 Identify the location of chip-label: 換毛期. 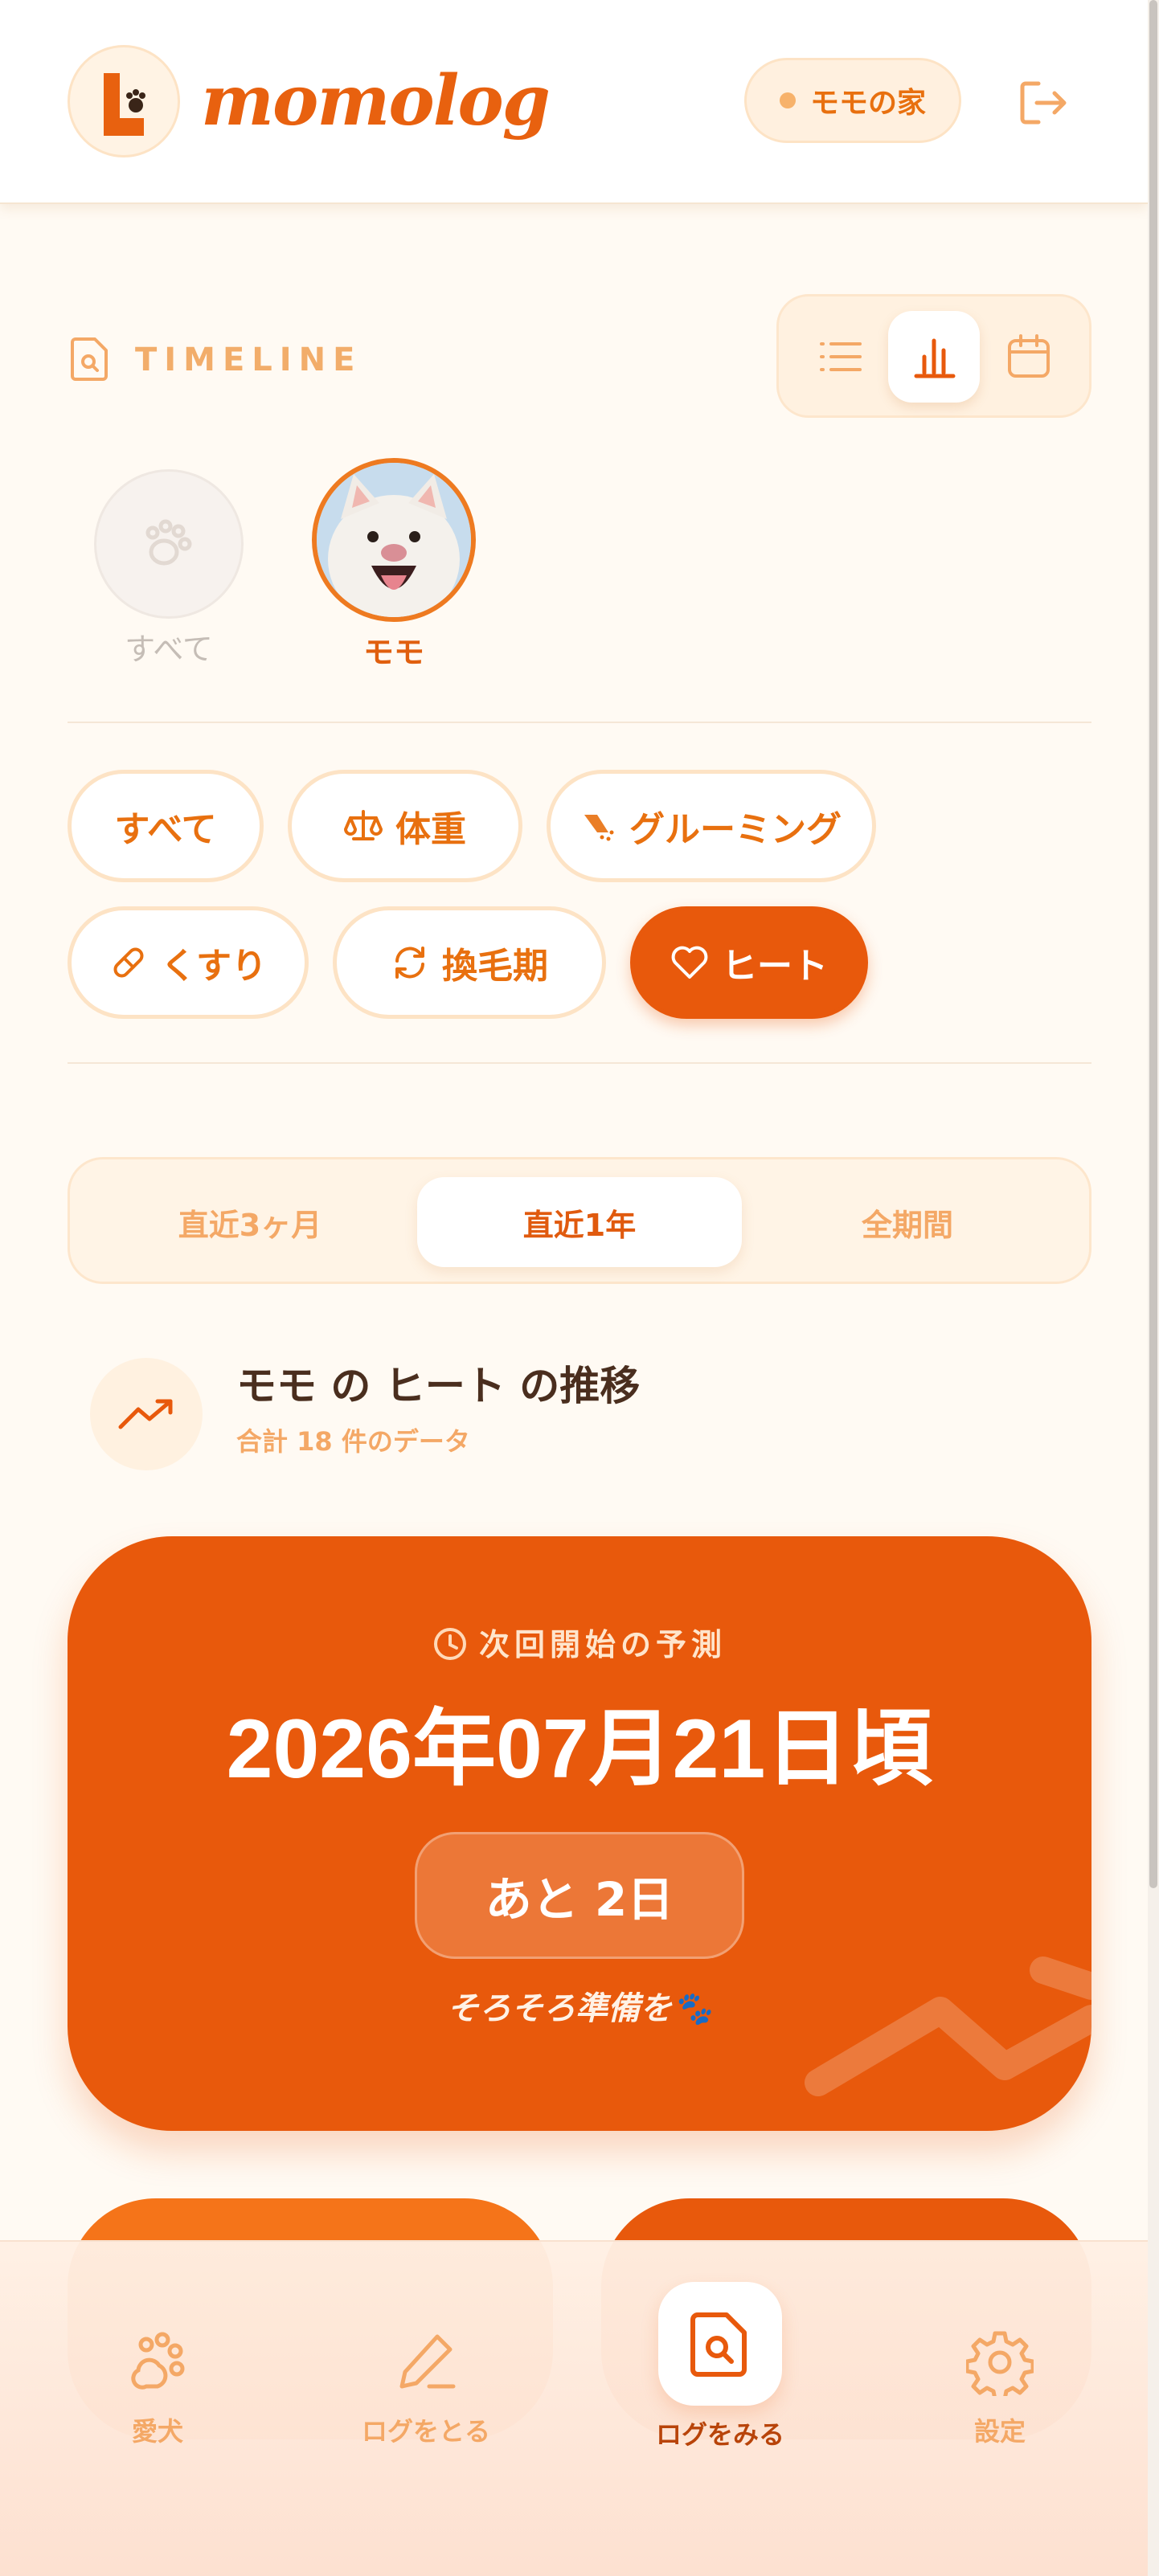
(495, 966).